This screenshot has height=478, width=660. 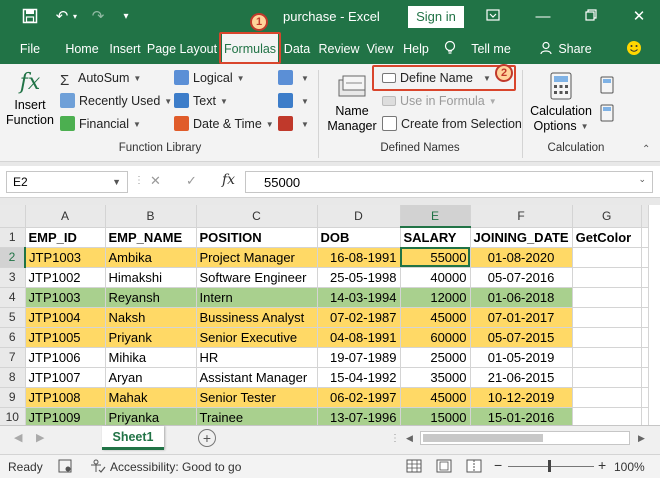 I want to click on cell: Himakshi, so click(x=151, y=277).